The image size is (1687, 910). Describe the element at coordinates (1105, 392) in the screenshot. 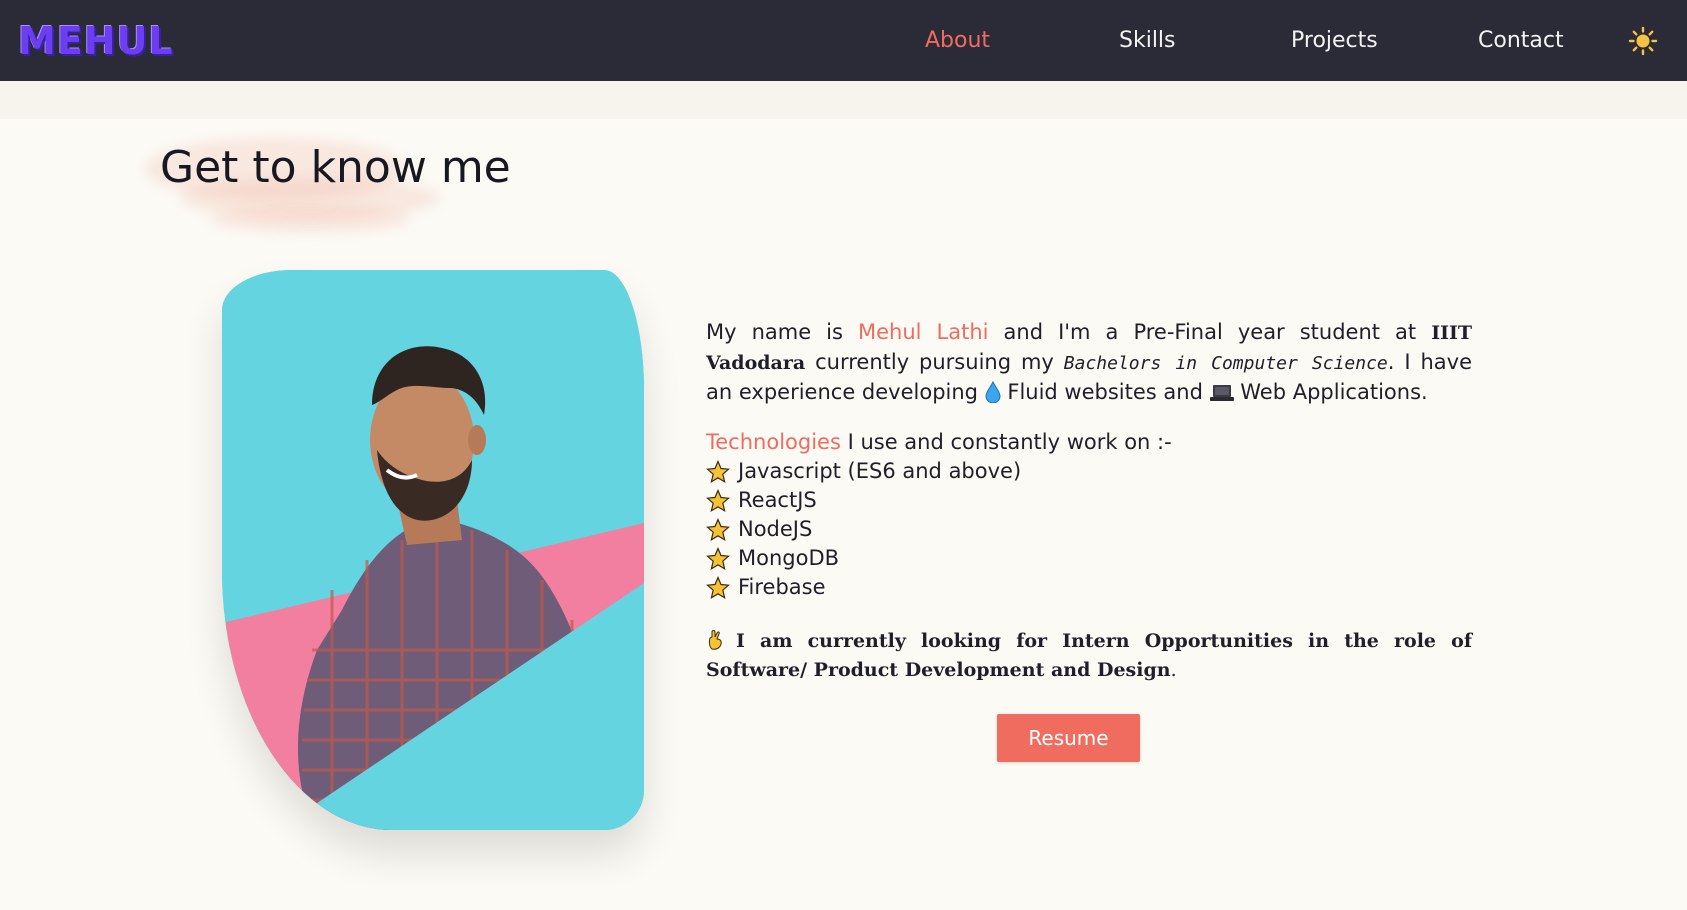

I see `intro-text: Fluid websites and` at that location.